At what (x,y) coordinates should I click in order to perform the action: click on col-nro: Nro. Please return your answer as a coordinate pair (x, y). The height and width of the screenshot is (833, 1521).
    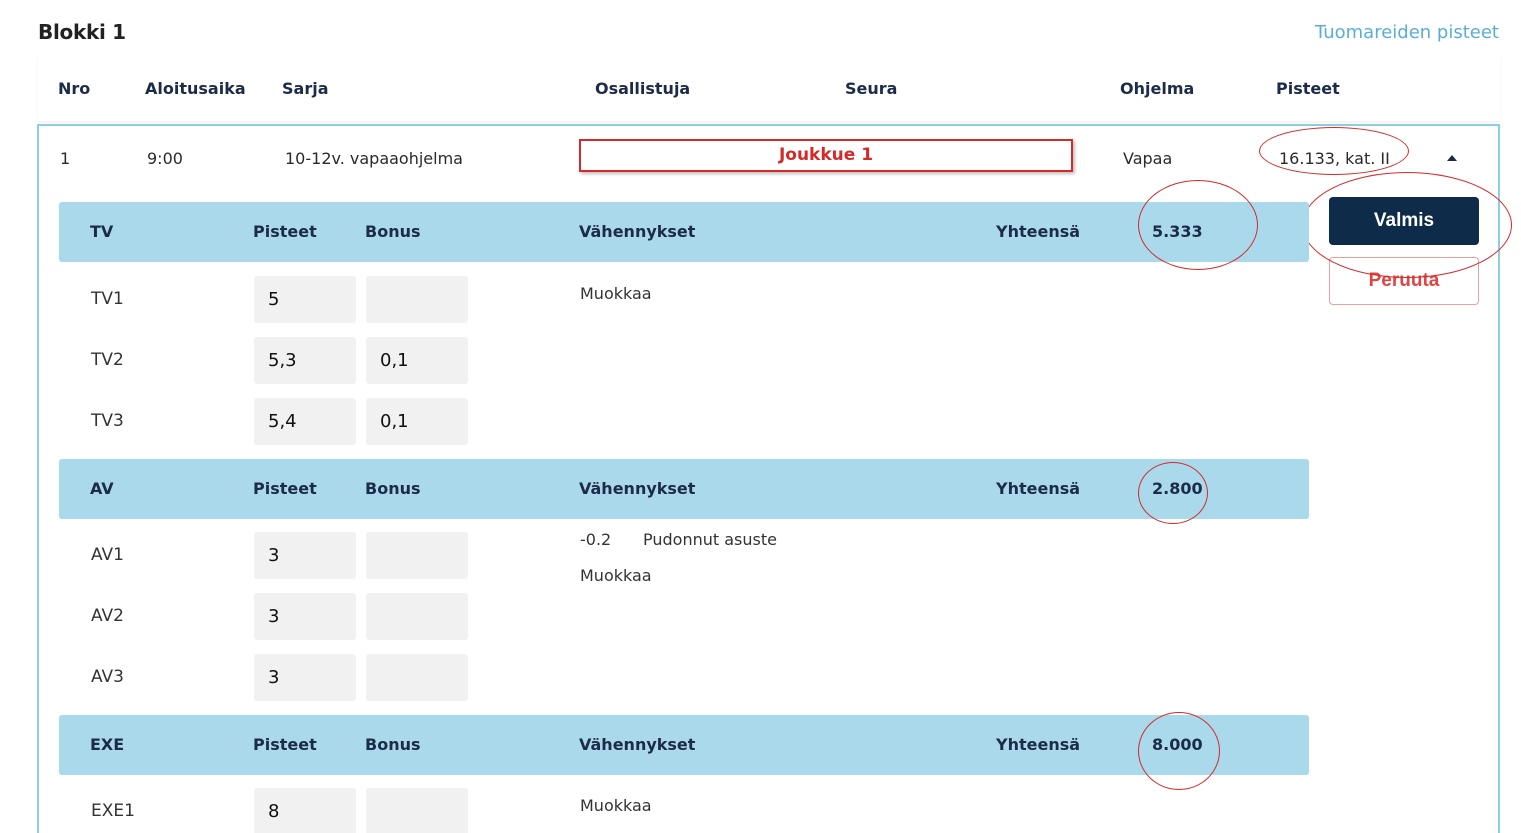
    Looking at the image, I should click on (74, 88).